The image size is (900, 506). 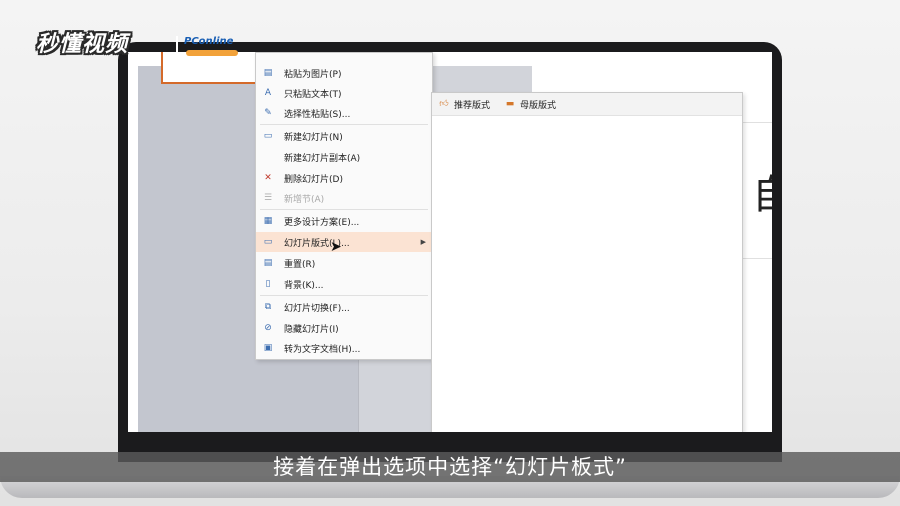 What do you see at coordinates (268, 136) in the screenshot?
I see `new-slide-icon: ▭` at bounding box center [268, 136].